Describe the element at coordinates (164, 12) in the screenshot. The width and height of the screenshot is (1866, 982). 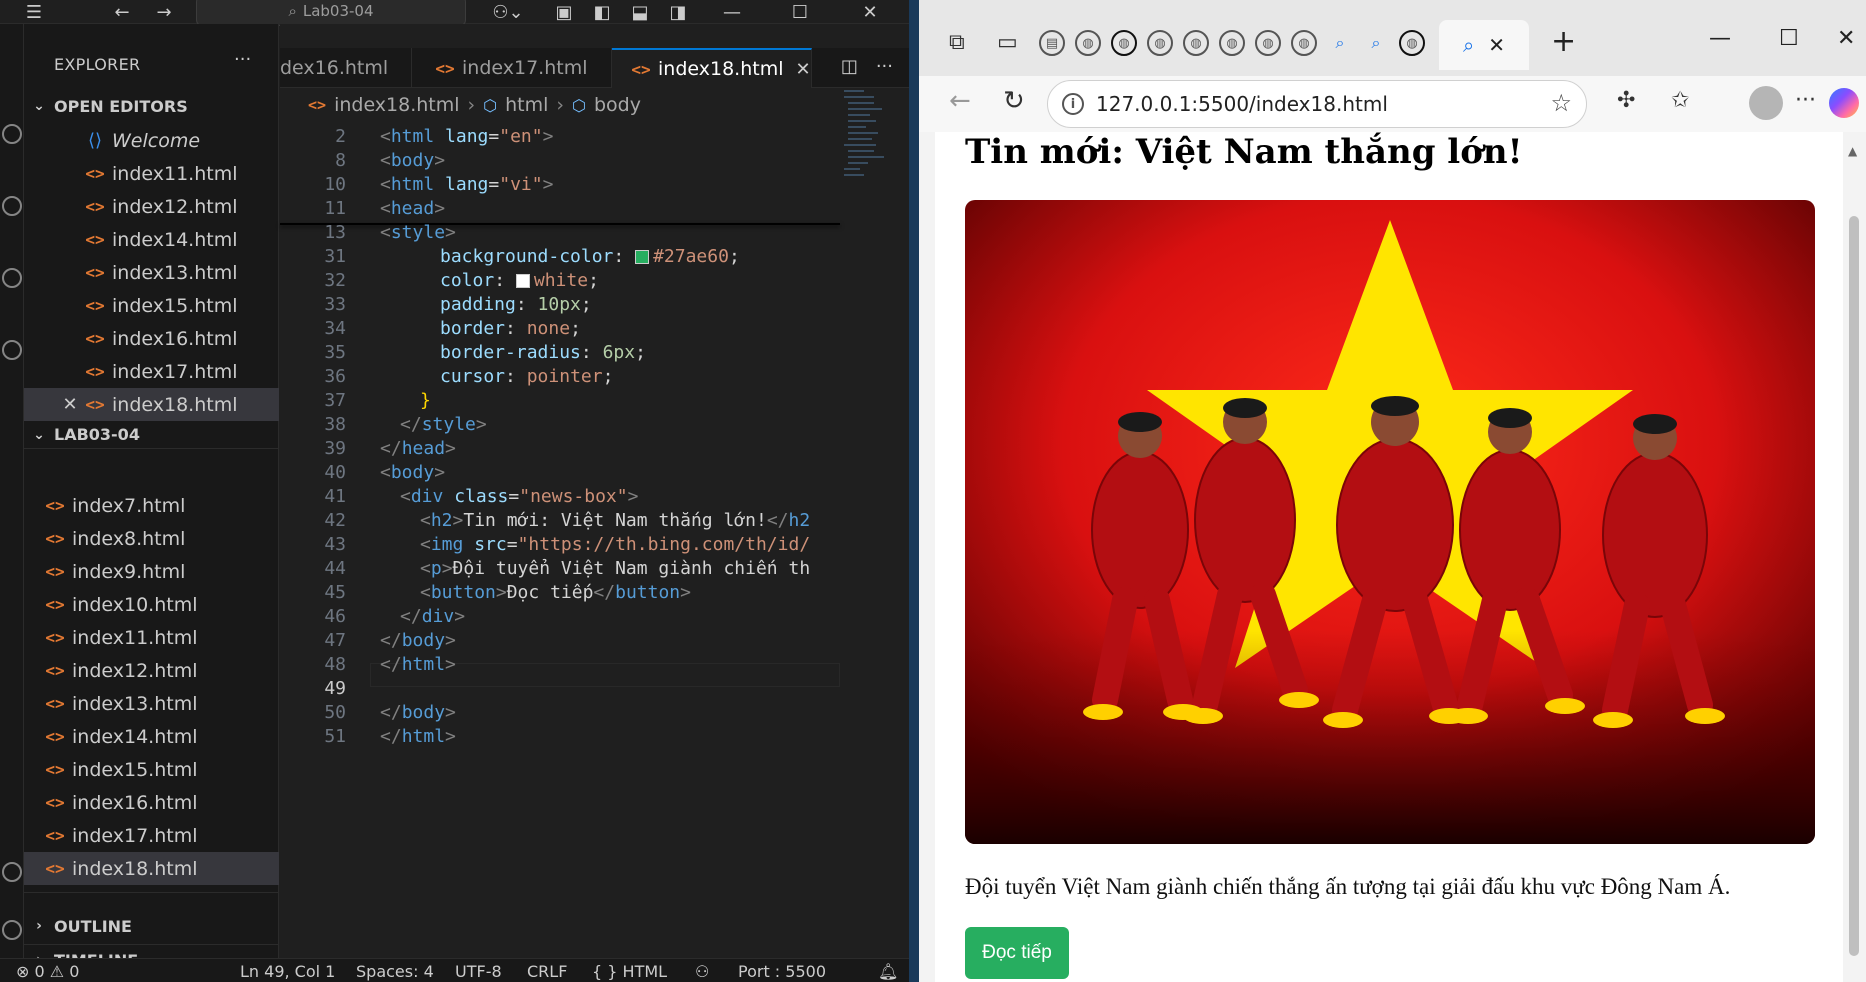
I see `forward-arrow-icon: →` at that location.